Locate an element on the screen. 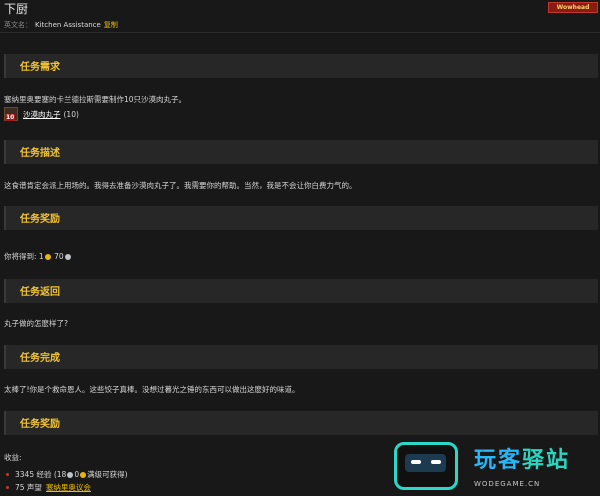  faction-link: 塞纳里奥议会 is located at coordinates (68, 487).